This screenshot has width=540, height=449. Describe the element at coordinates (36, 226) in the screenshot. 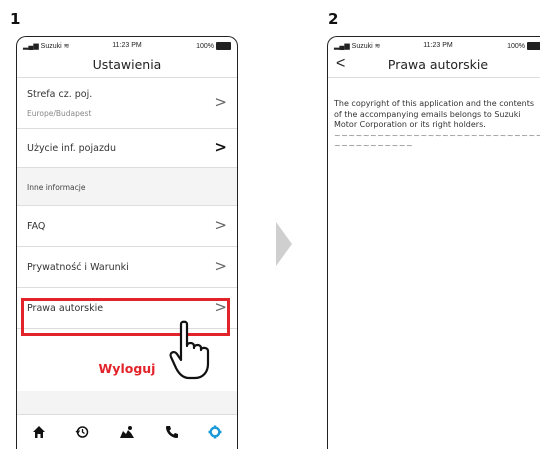

I see `faq-label: FAQ` at that location.